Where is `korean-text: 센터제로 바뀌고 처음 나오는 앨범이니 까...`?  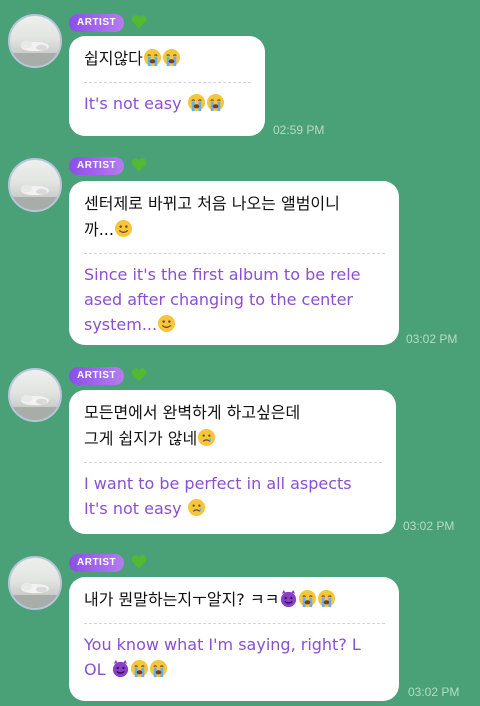
korean-text: 센터제로 바뀌고 처음 나오는 앨범이니 까... is located at coordinates (212, 216).